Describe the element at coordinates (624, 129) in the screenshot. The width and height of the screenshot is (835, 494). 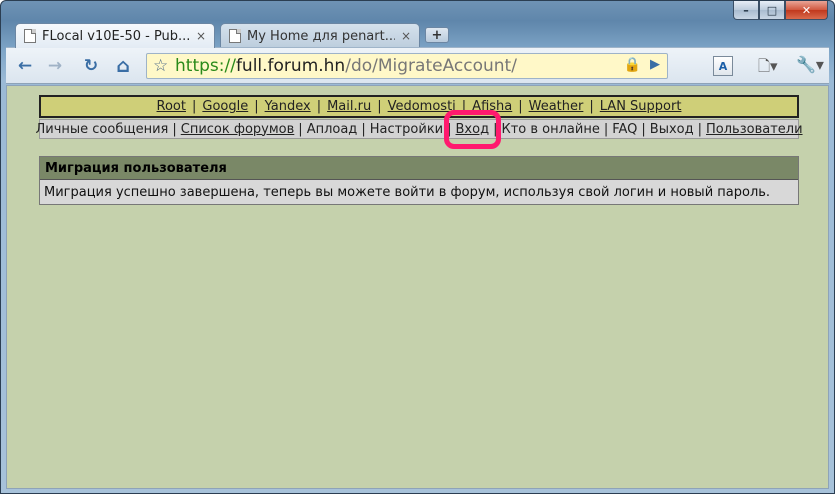
I see `menu-faq: FAQ` at that location.